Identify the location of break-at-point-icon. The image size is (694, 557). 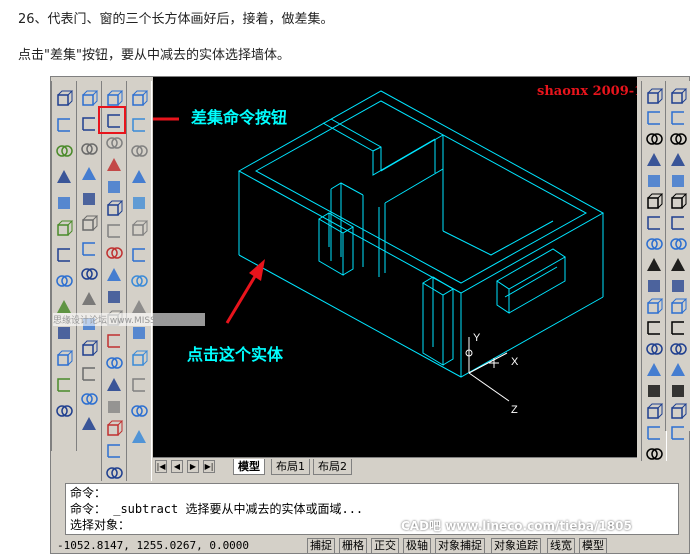
(678, 328).